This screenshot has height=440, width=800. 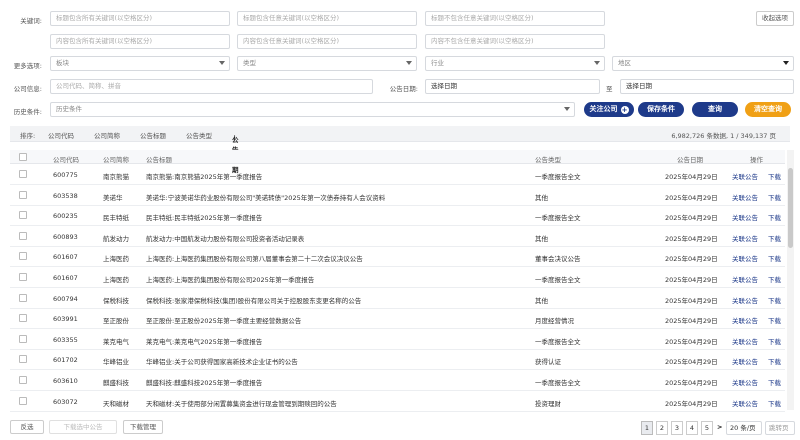 I want to click on date-separator: 至, so click(x=609, y=89).